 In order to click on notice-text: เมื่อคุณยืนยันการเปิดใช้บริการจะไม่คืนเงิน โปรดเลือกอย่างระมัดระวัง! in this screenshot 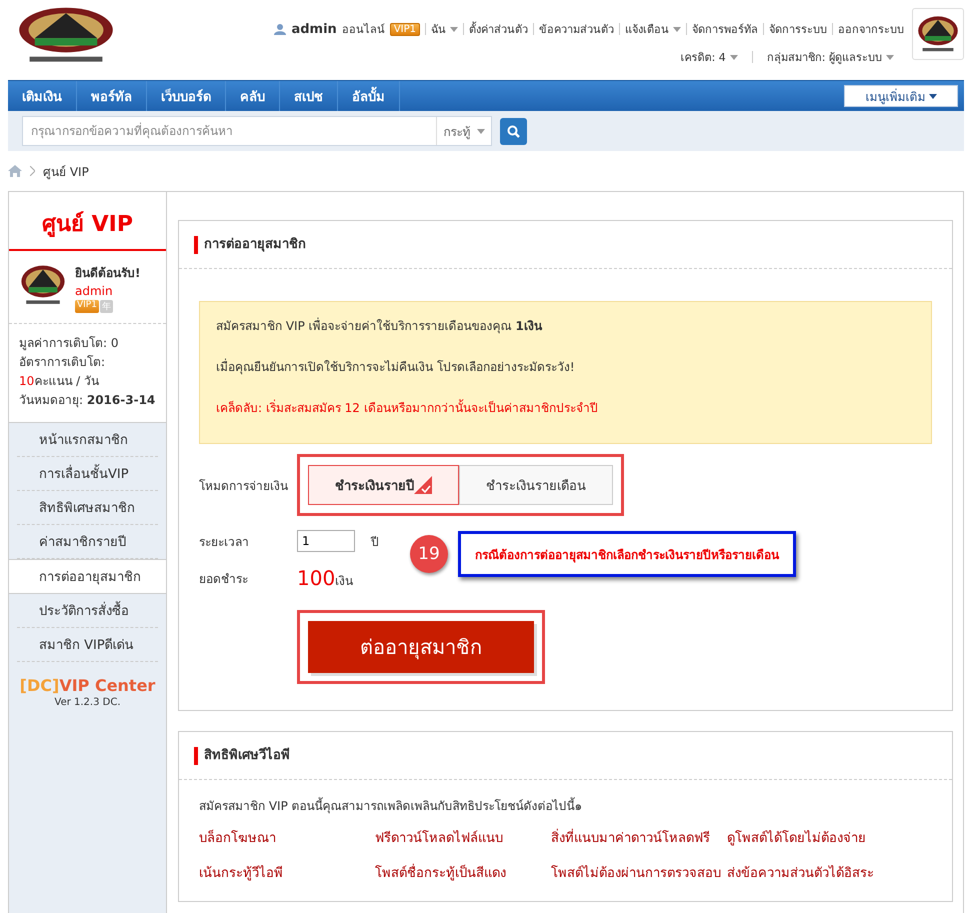, I will do `click(396, 367)`.